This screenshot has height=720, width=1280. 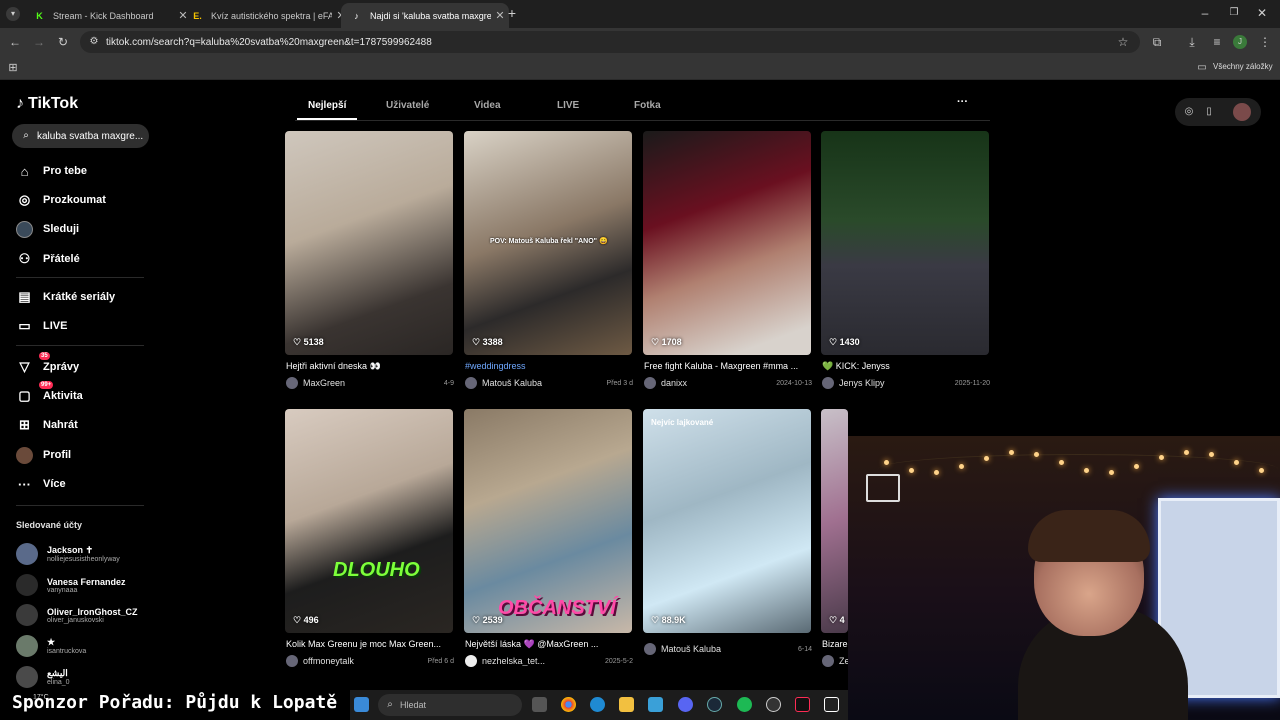 I want to click on folder-icon: ▭, so click(x=1202, y=67).